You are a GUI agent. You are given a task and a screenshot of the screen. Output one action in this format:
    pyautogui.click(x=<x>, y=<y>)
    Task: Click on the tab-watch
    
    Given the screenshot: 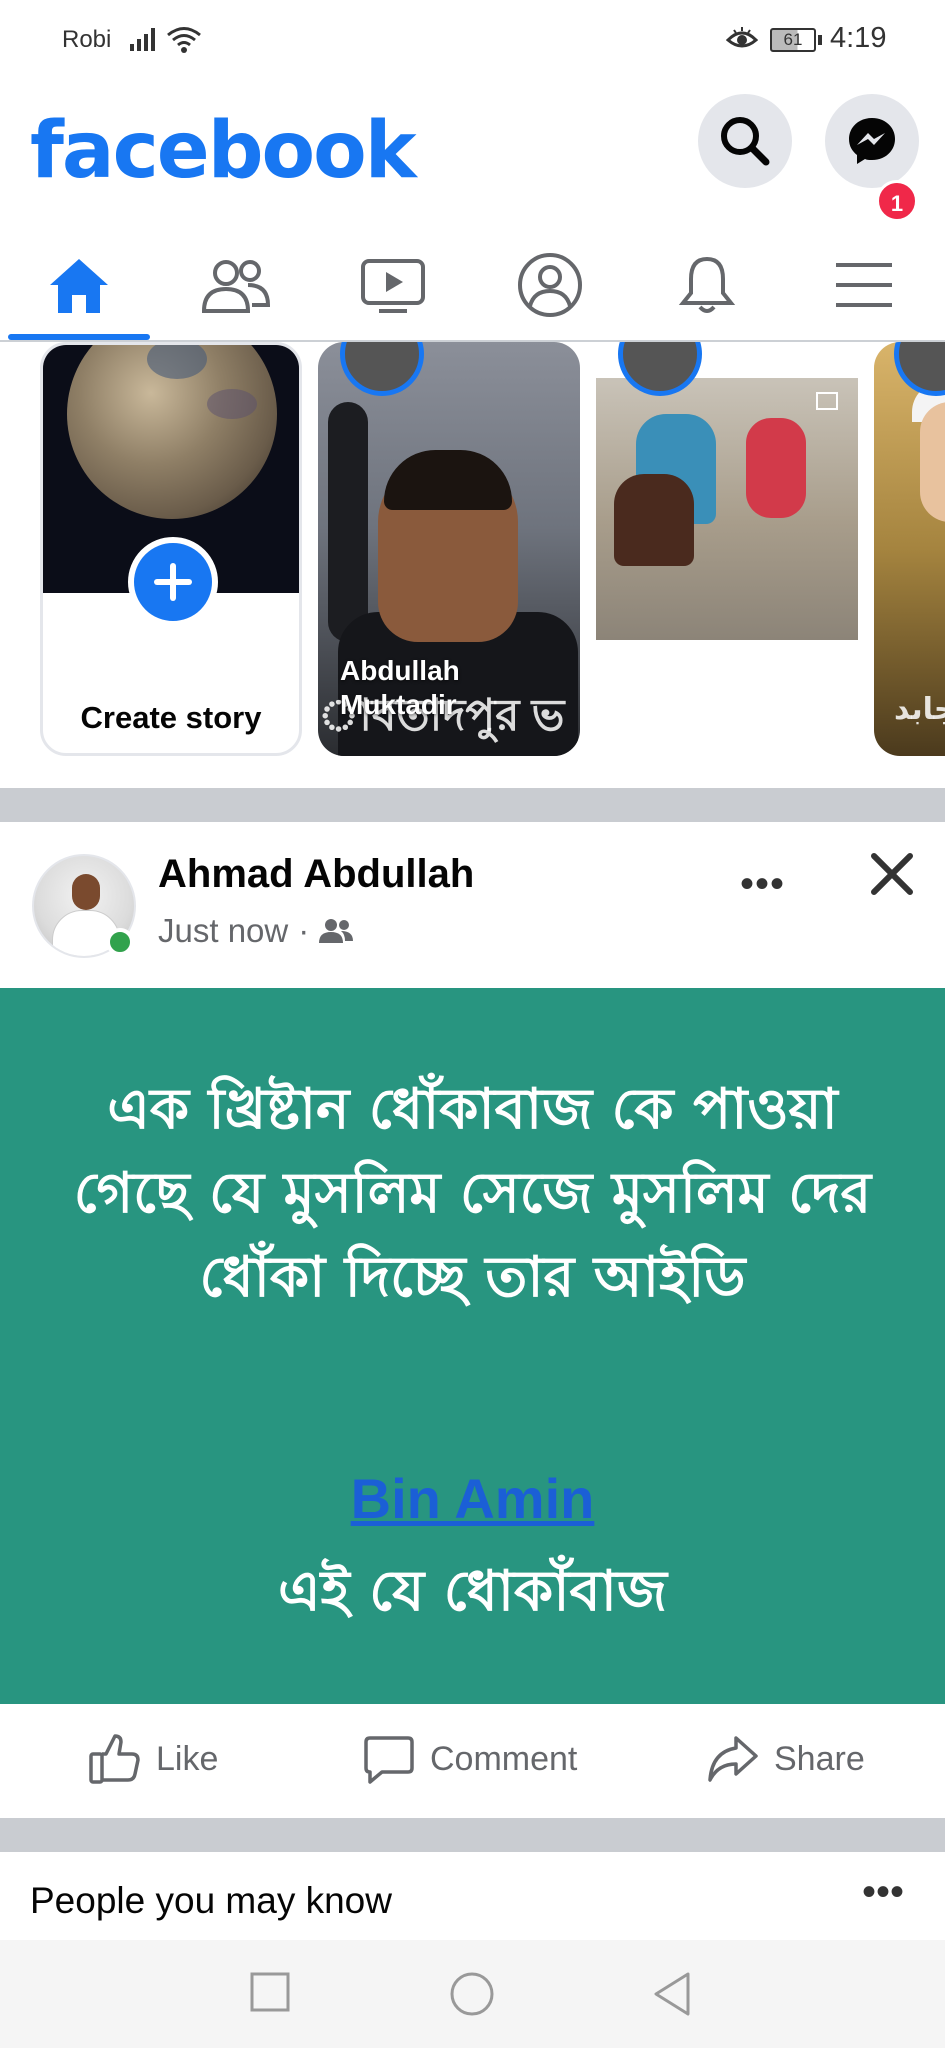 What is the action you would take?
    pyautogui.click(x=392, y=285)
    